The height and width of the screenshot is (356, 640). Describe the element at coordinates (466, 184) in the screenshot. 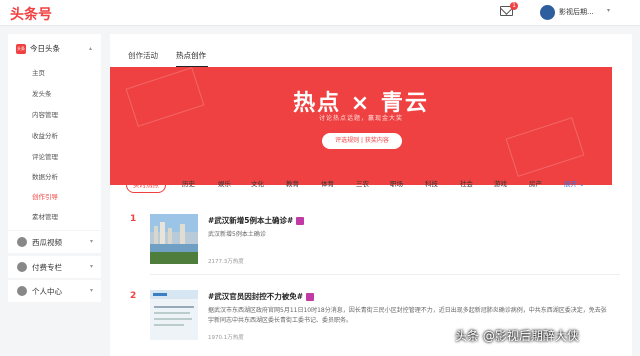

I see `category-society: 社会` at that location.